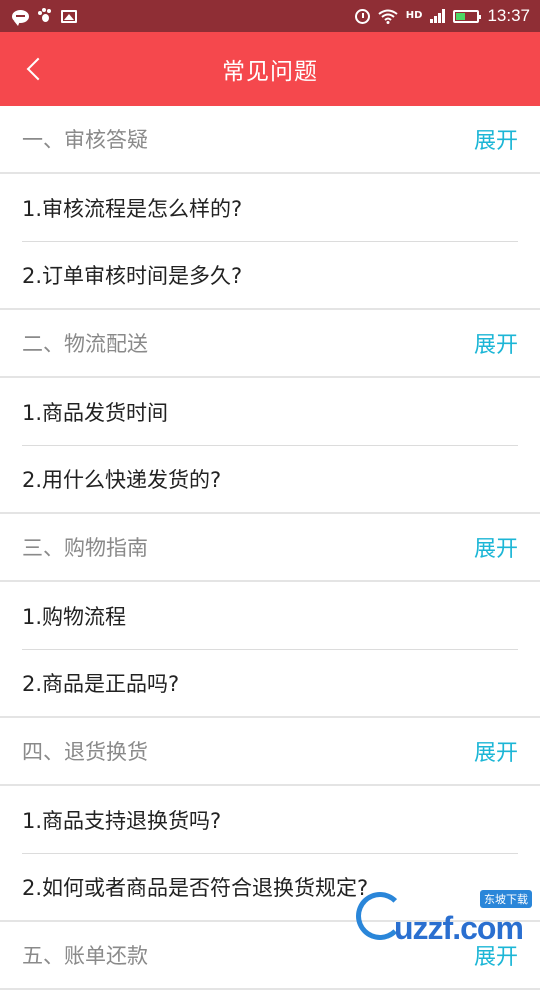 The width and height of the screenshot is (540, 990). I want to click on hd-indicator: HD, so click(414, 15).